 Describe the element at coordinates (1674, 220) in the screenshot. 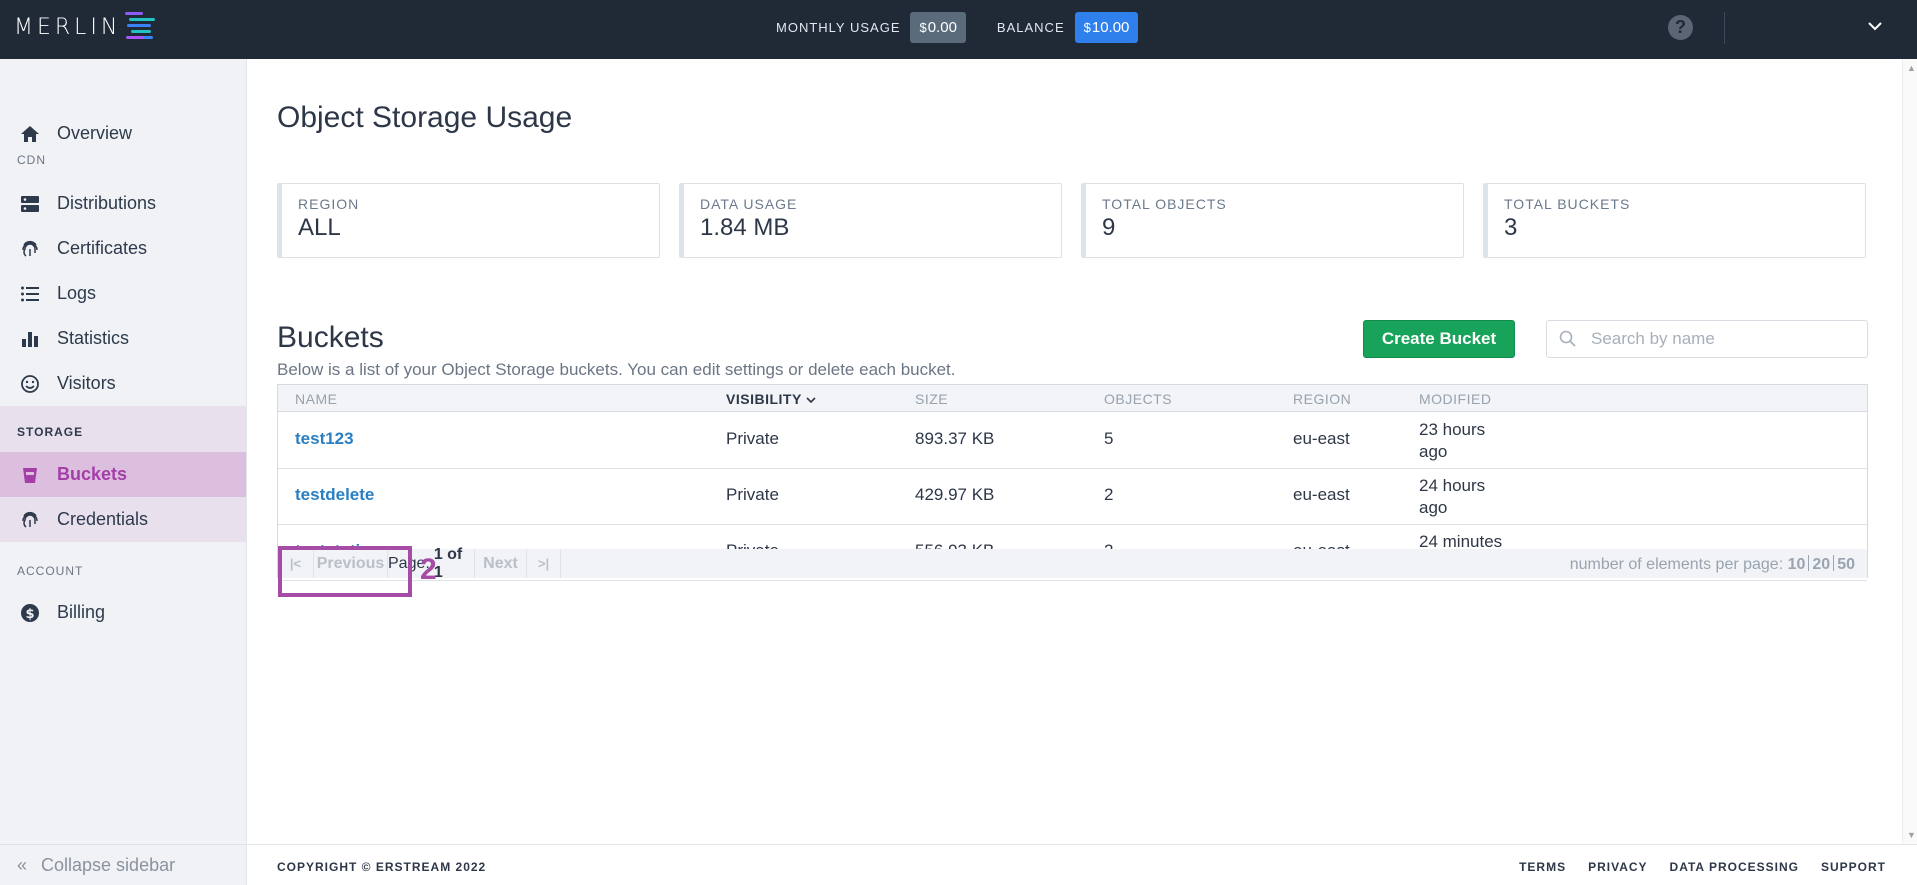

I see `stat-card-total-buckets: TOTAL BUCKETS 3` at that location.